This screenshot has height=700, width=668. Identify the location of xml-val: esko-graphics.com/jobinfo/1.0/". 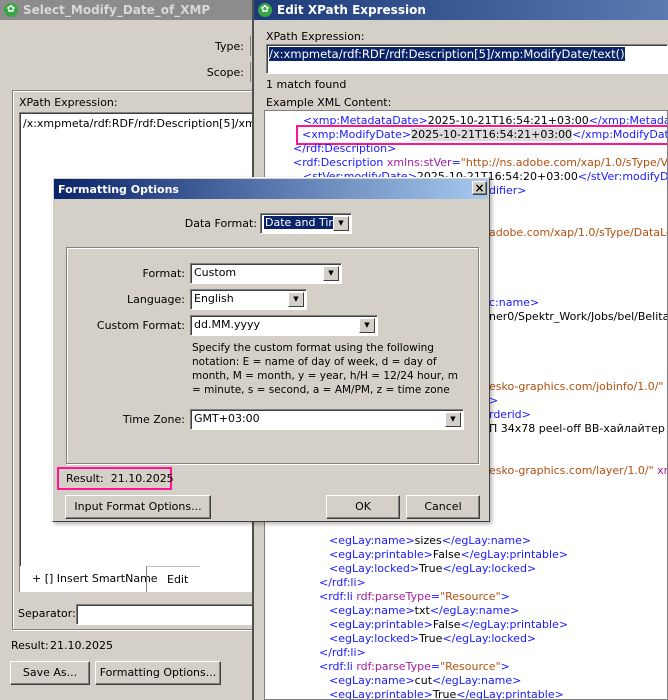
(578, 386).